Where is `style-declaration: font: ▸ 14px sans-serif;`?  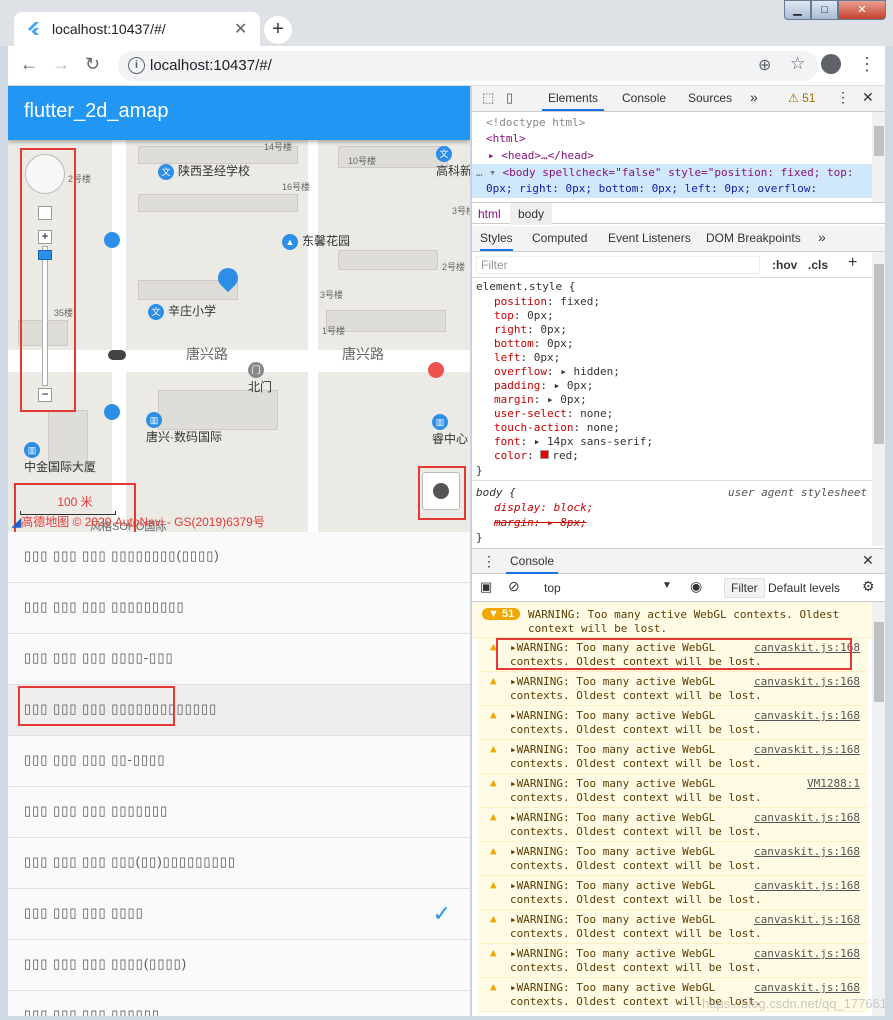 style-declaration: font: ▸ 14px sans-serif; is located at coordinates (573, 441).